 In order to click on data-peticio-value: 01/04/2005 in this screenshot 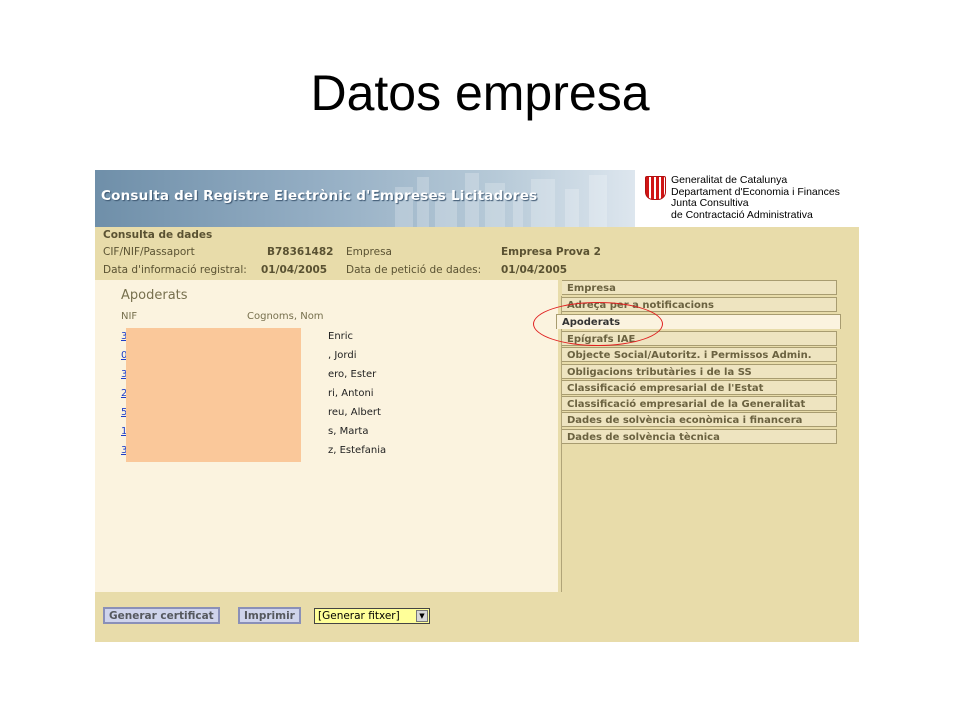, I will do `click(534, 270)`.